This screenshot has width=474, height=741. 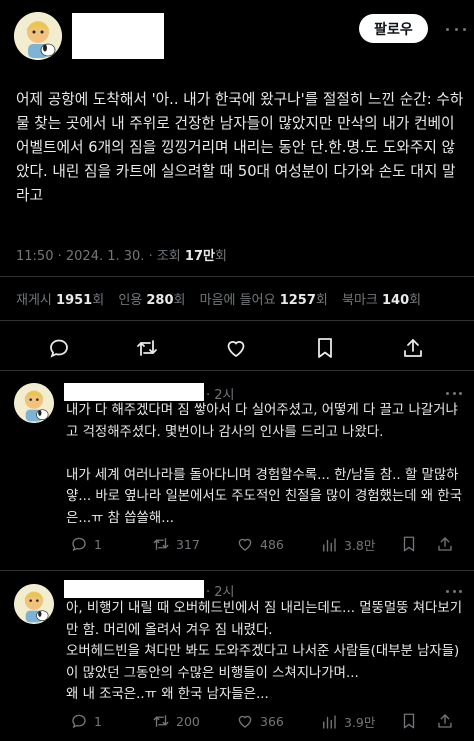 What do you see at coordinates (151, 300) in the screenshot?
I see `quotes-stat: 인용 280회` at bounding box center [151, 300].